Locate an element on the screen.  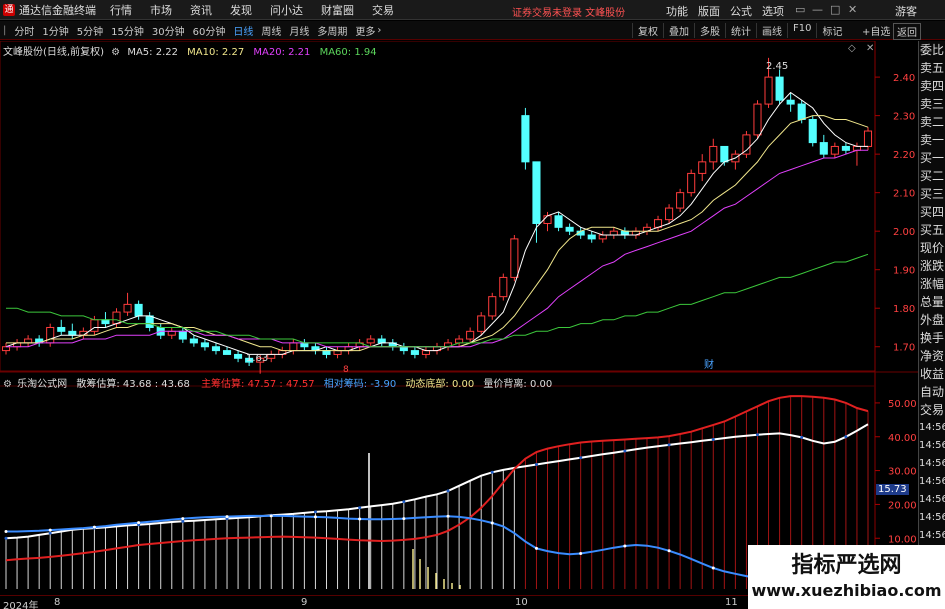
tool-fuquan: 复权 is located at coordinates (647, 30).